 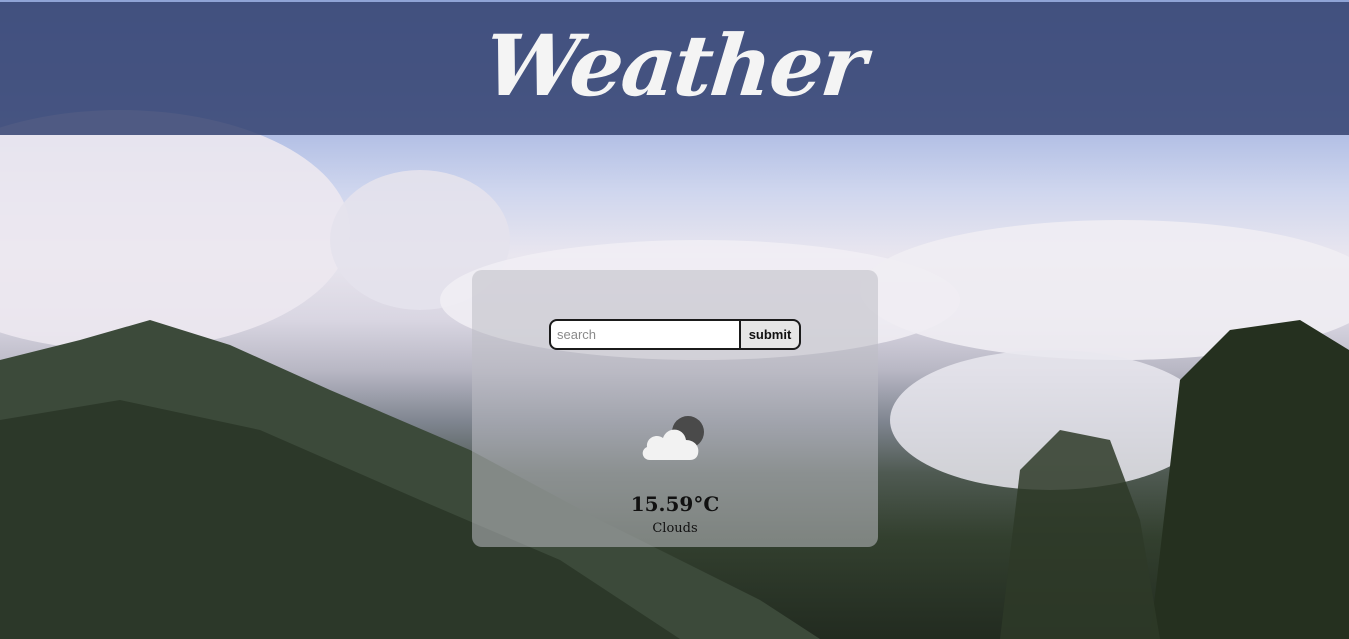 I want to click on cloudy-night-icon, so click(x=673, y=438).